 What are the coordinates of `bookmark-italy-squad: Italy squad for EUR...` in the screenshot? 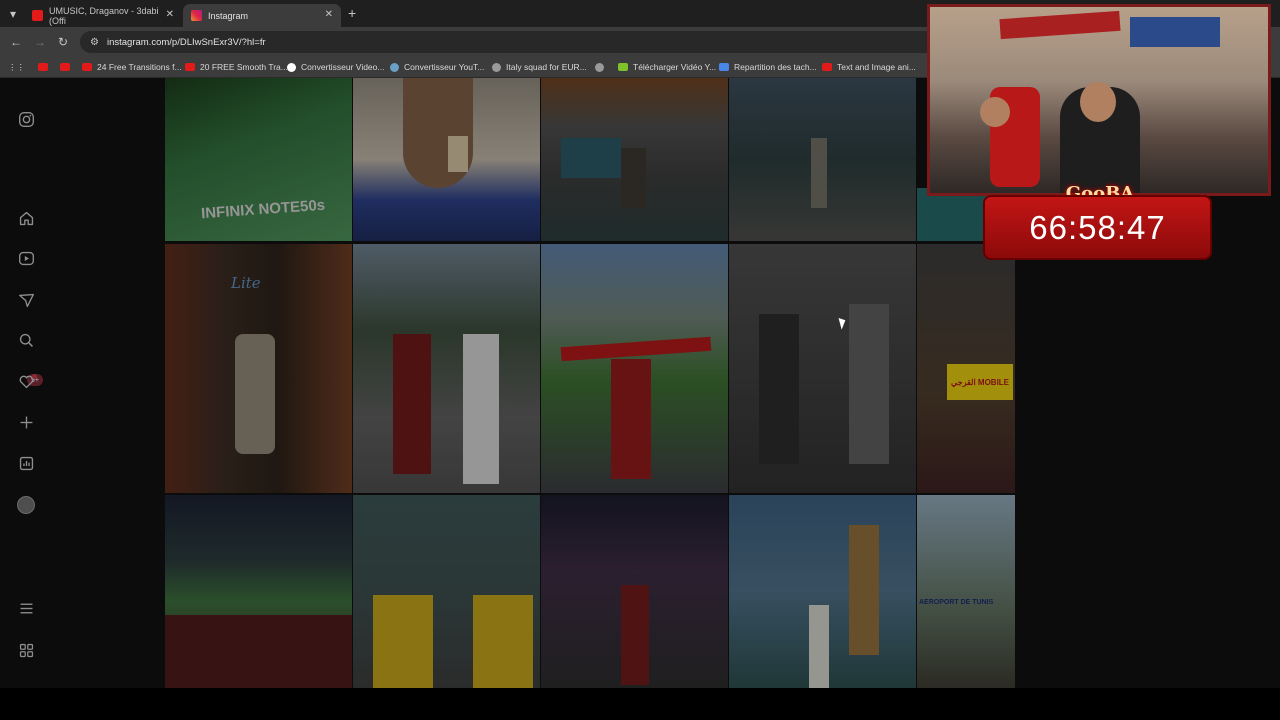 It's located at (539, 67).